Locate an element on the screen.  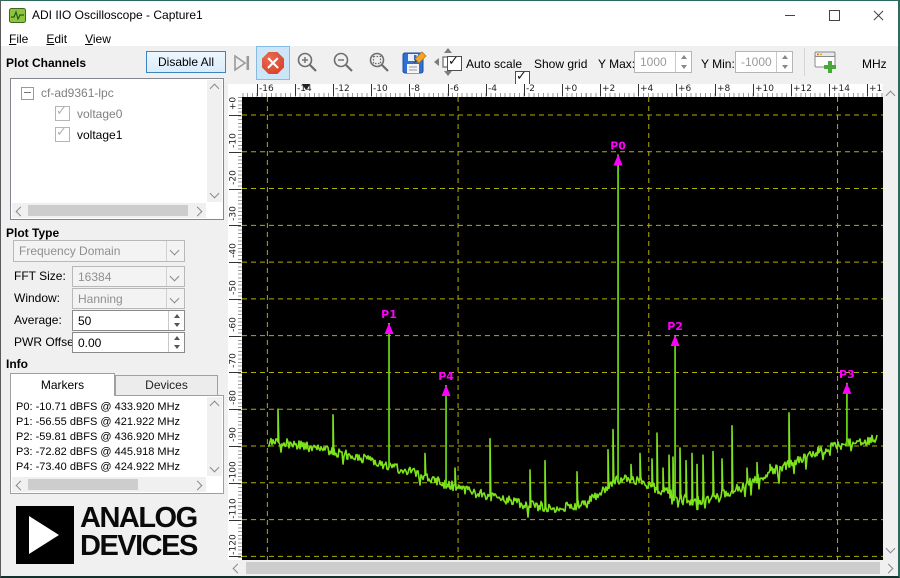
plot-hscrollbar is located at coordinates (563, 568).